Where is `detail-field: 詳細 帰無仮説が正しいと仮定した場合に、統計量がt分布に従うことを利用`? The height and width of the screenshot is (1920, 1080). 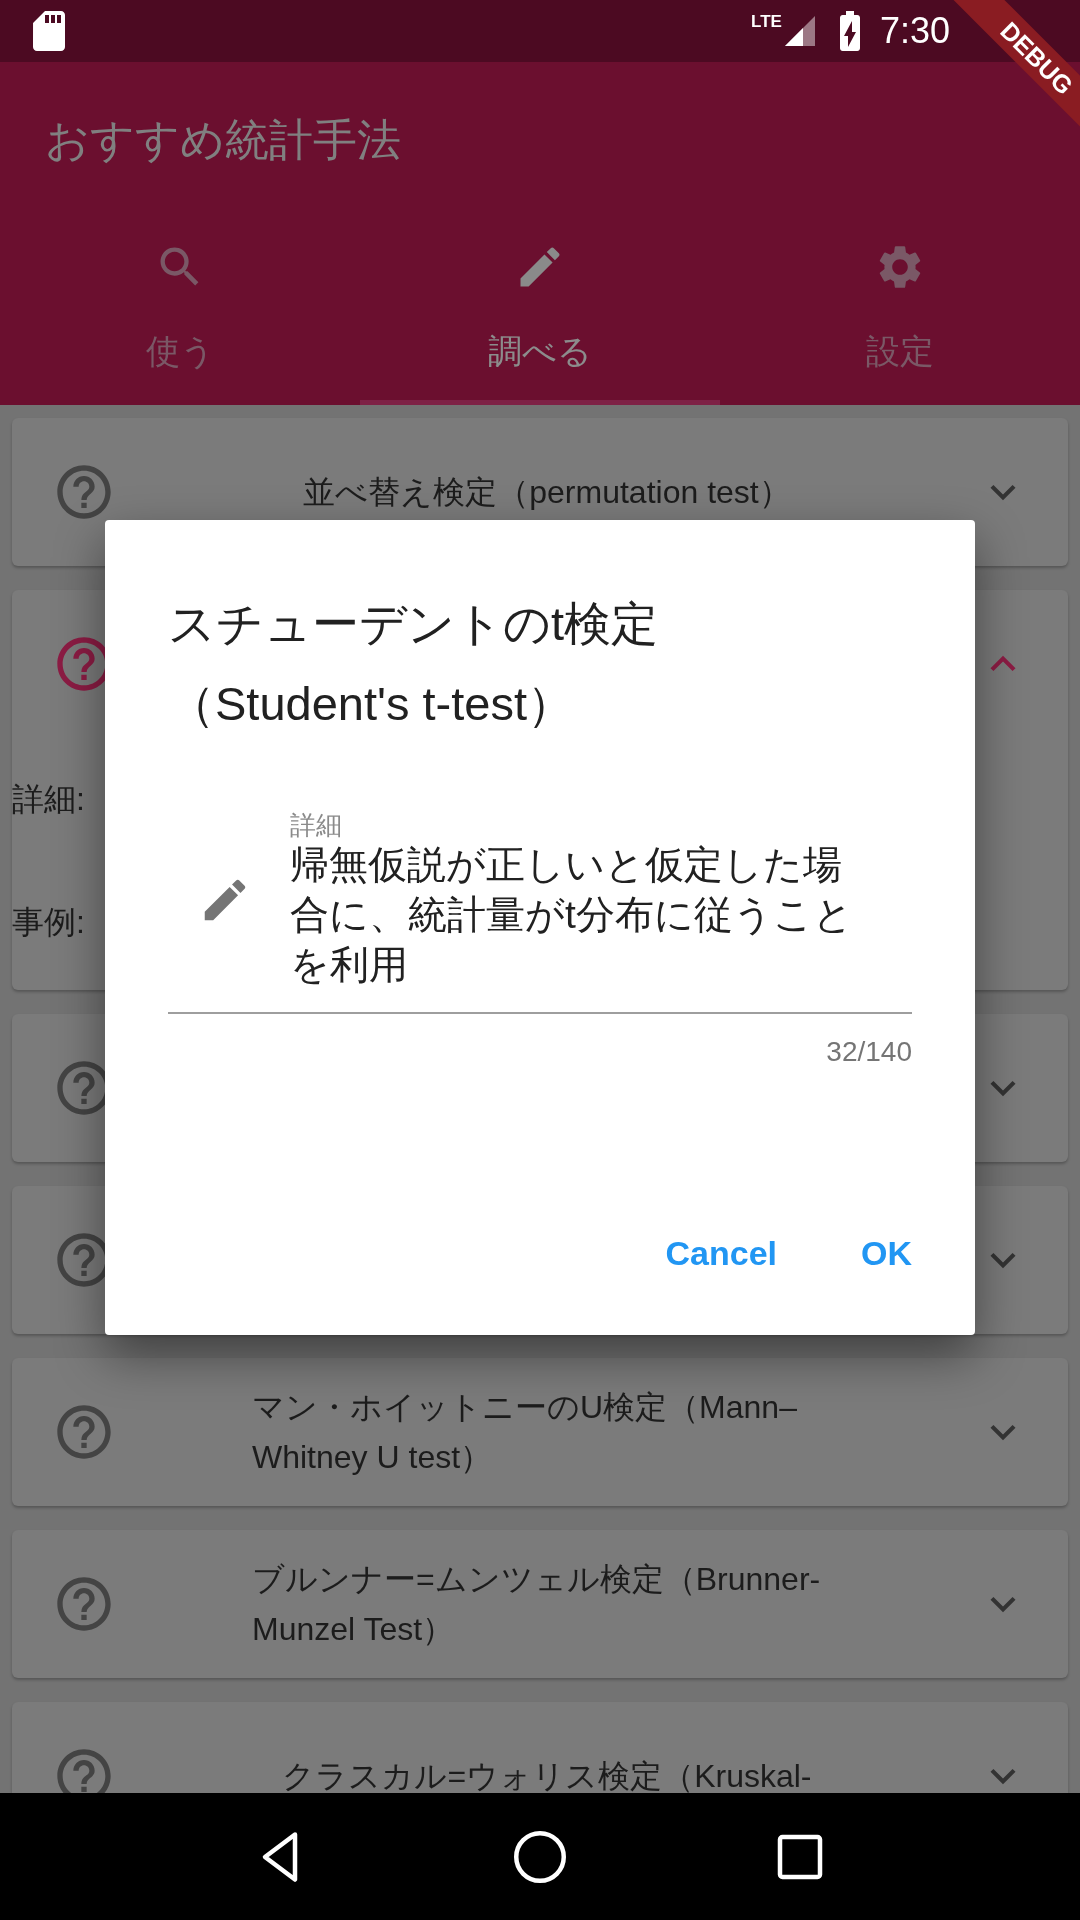
detail-field: 詳細 帰無仮説が正しいと仮定した場合に、統計量がt分布に従うことを利用 is located at coordinates (540, 912).